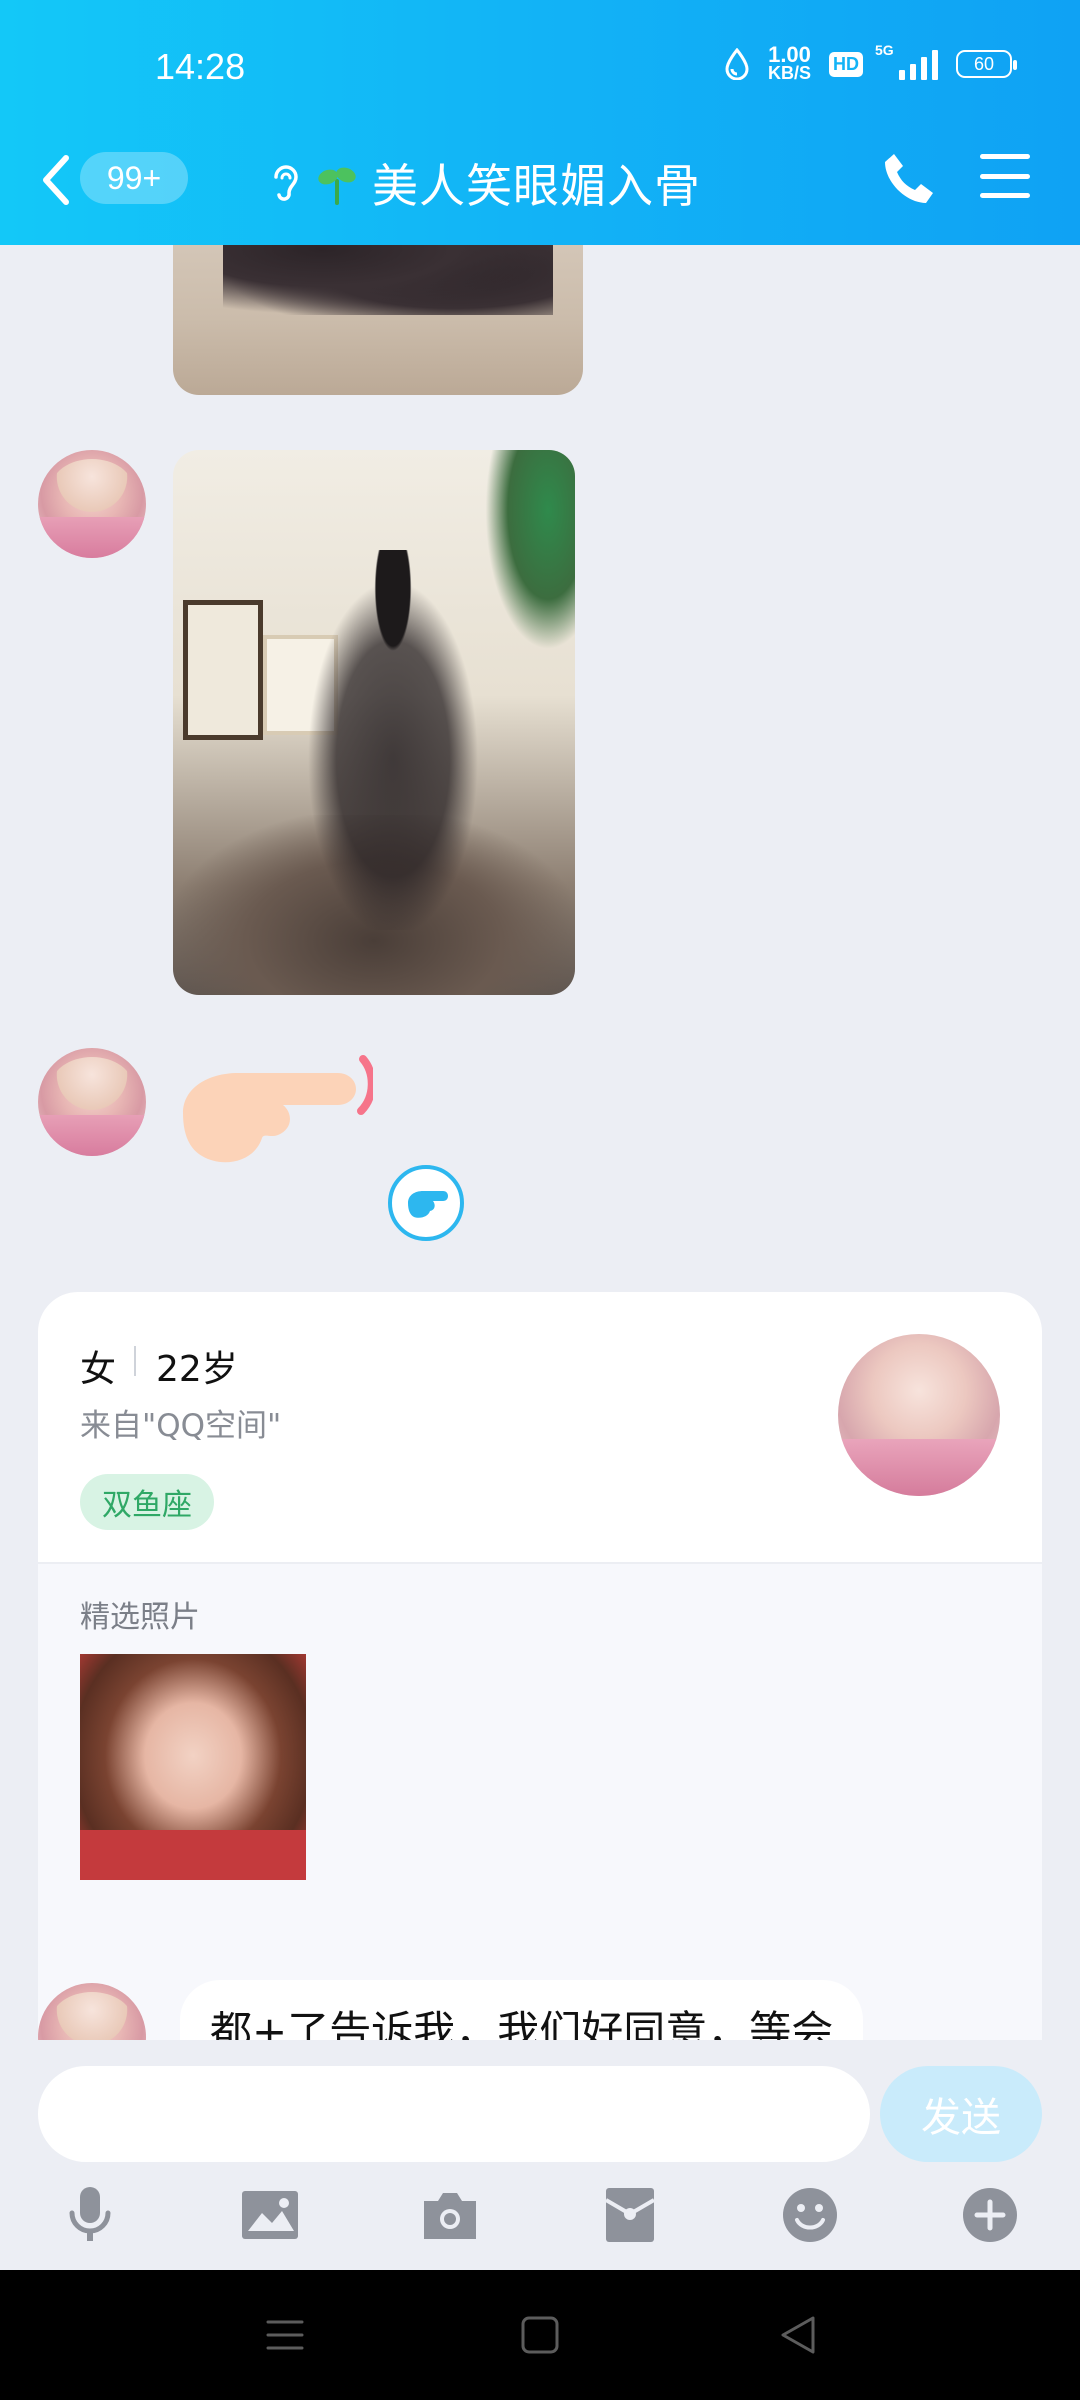 This screenshot has width=1080, height=2400. What do you see at coordinates (454, 2114) in the screenshot?
I see `message-input` at bounding box center [454, 2114].